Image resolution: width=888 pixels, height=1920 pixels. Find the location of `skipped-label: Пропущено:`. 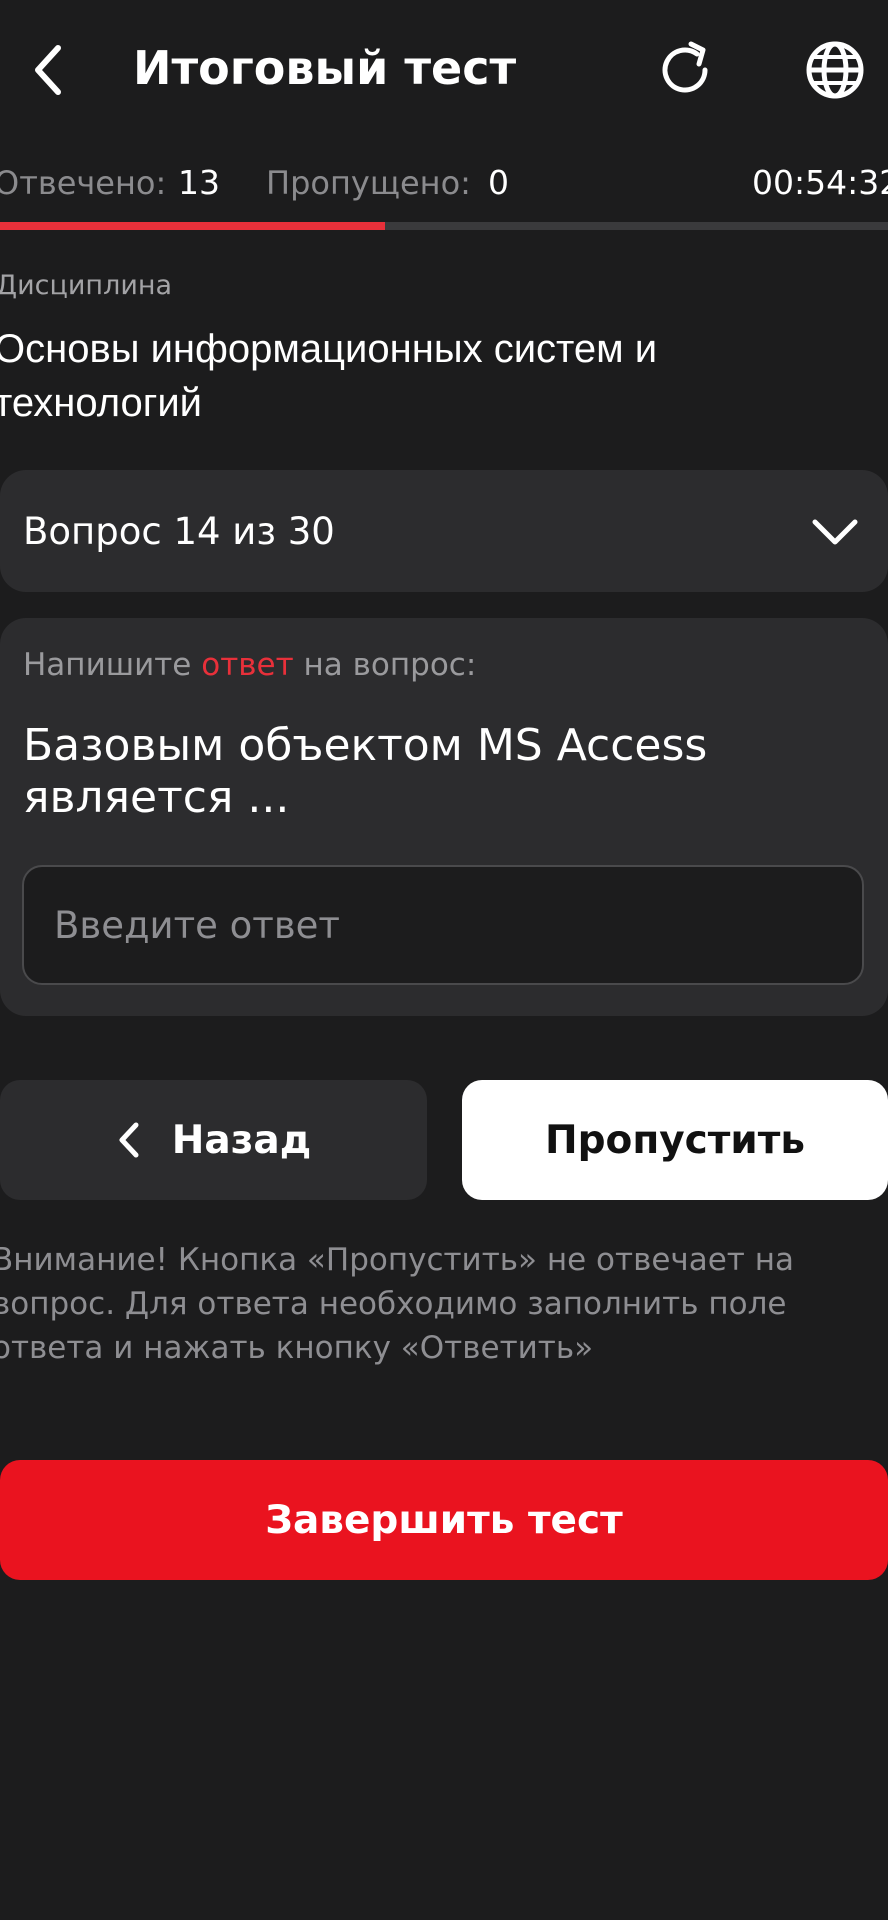

skipped-label: Пропущено: is located at coordinates (368, 183).